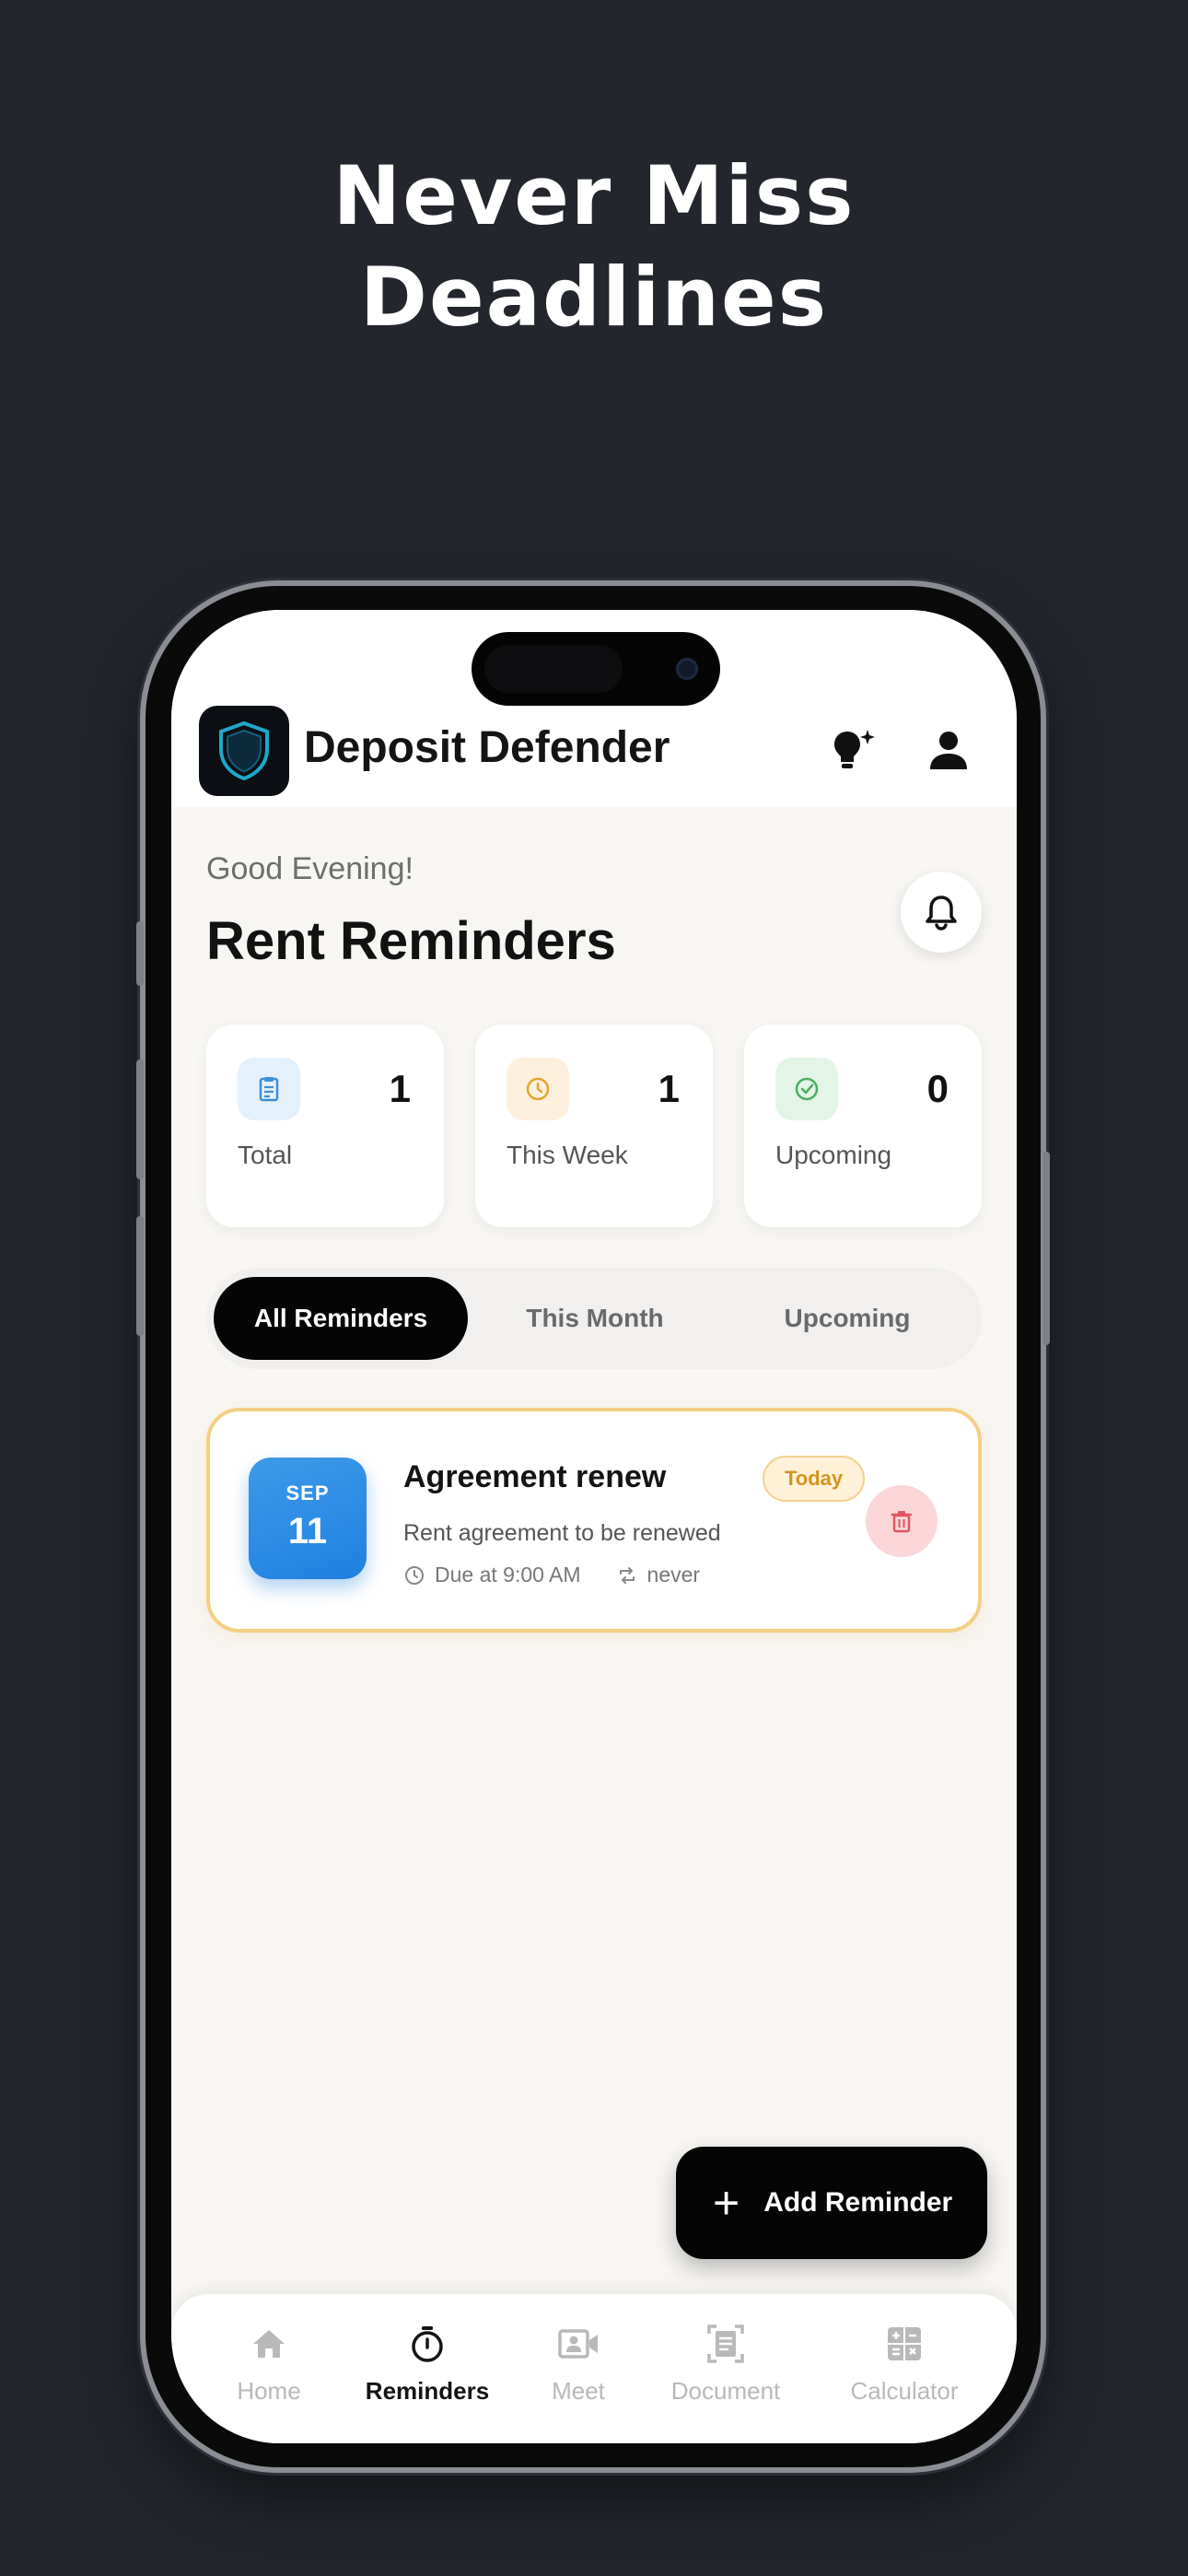 The image size is (1188, 2576). I want to click on lightbulb-icon, so click(854, 749).